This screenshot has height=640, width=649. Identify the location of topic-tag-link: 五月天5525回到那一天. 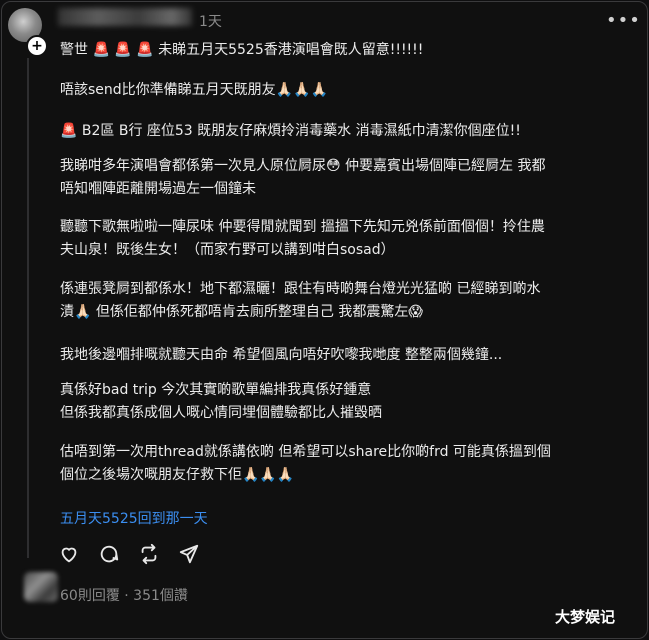
(134, 518).